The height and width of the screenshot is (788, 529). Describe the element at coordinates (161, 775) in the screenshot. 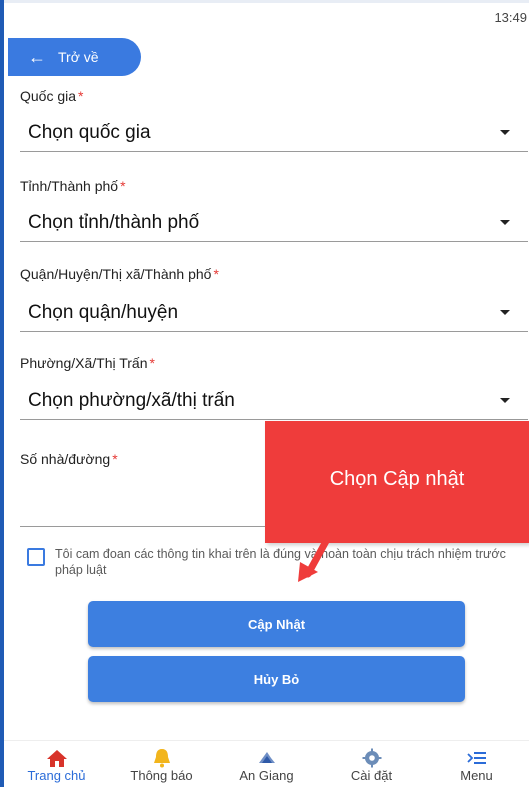

I see `tab-notifications-label: Thông báo` at that location.